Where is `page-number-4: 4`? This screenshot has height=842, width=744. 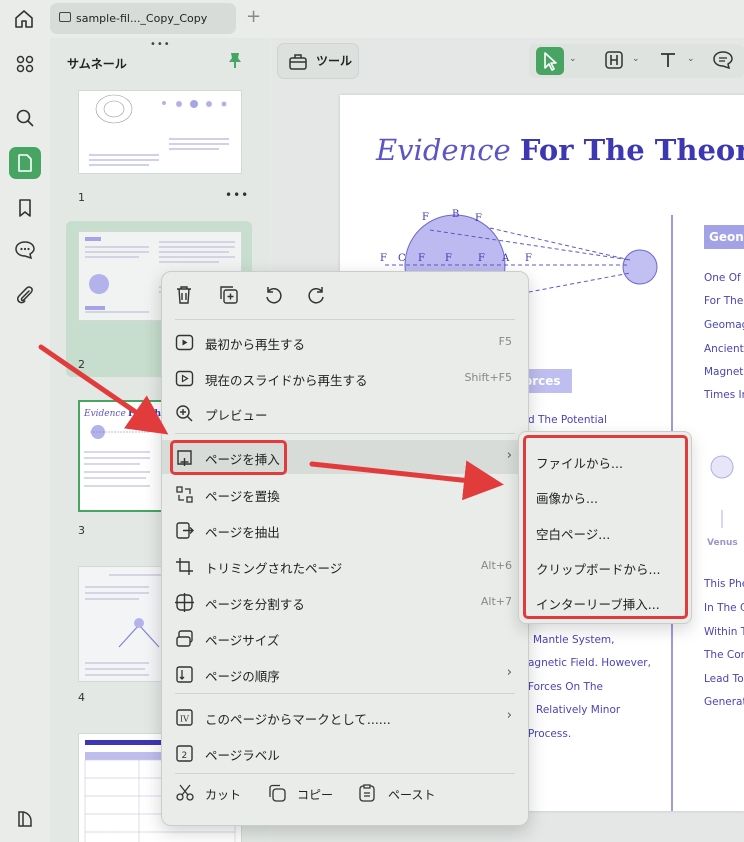
page-number-4: 4 is located at coordinates (81, 697).